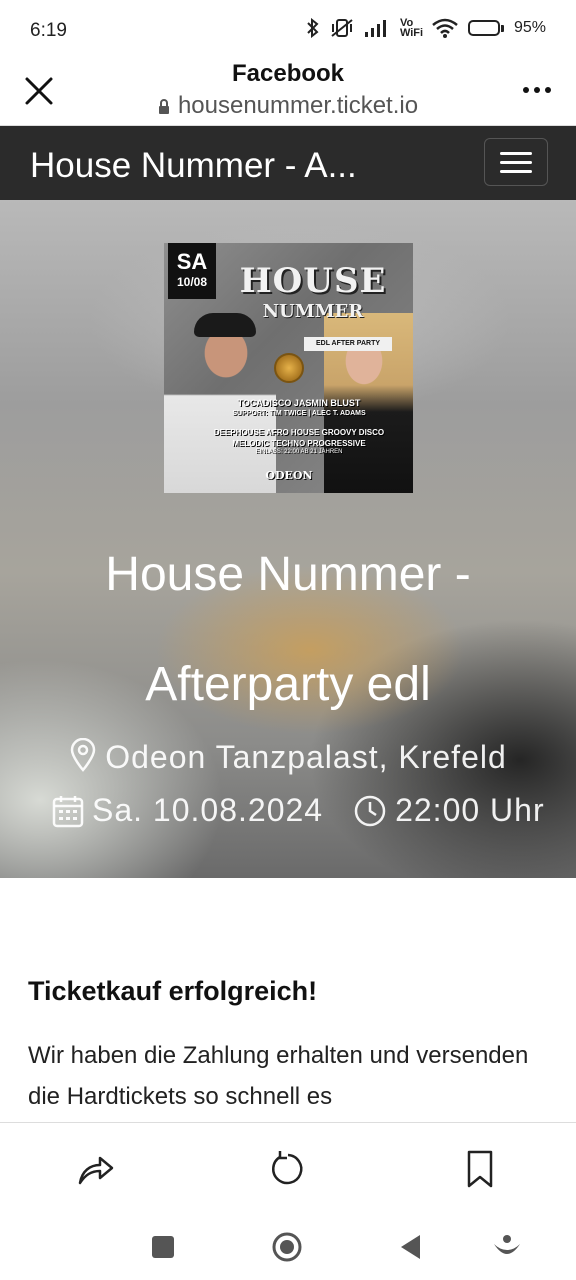 The height and width of the screenshot is (1280, 576). I want to click on browser-app-title: Facebook, so click(288, 73).